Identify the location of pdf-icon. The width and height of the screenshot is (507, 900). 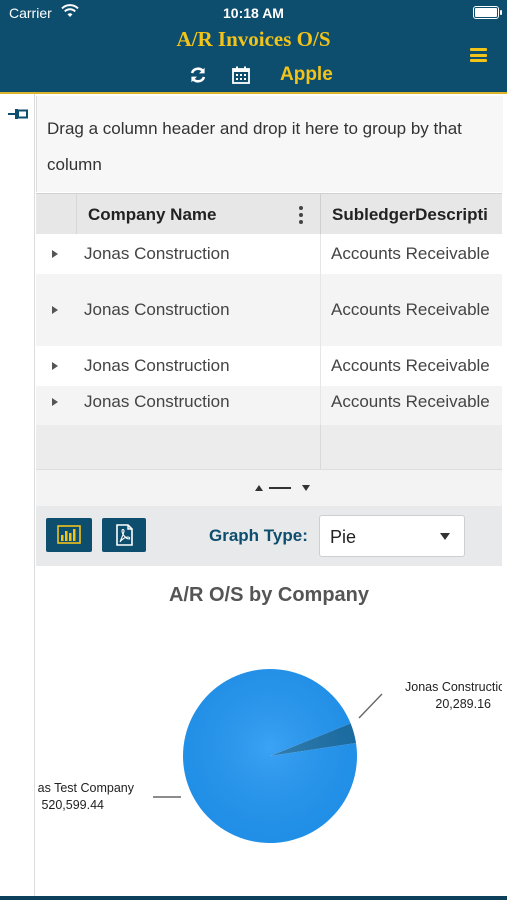
(124, 535).